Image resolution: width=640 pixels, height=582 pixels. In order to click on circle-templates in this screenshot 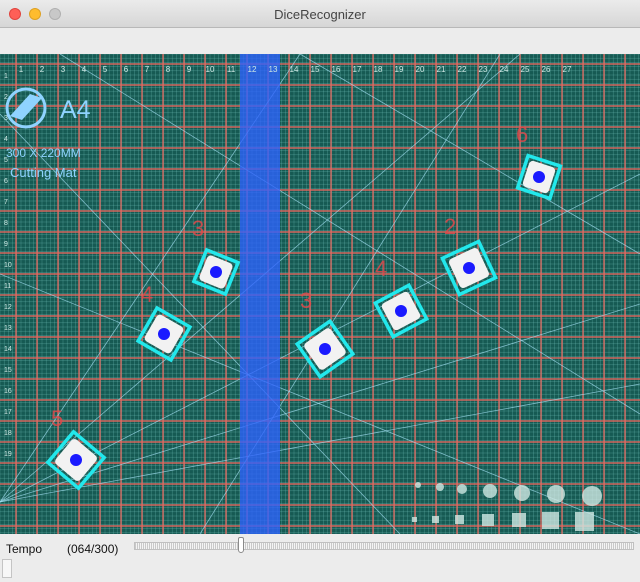, I will do `click(508, 494)`.